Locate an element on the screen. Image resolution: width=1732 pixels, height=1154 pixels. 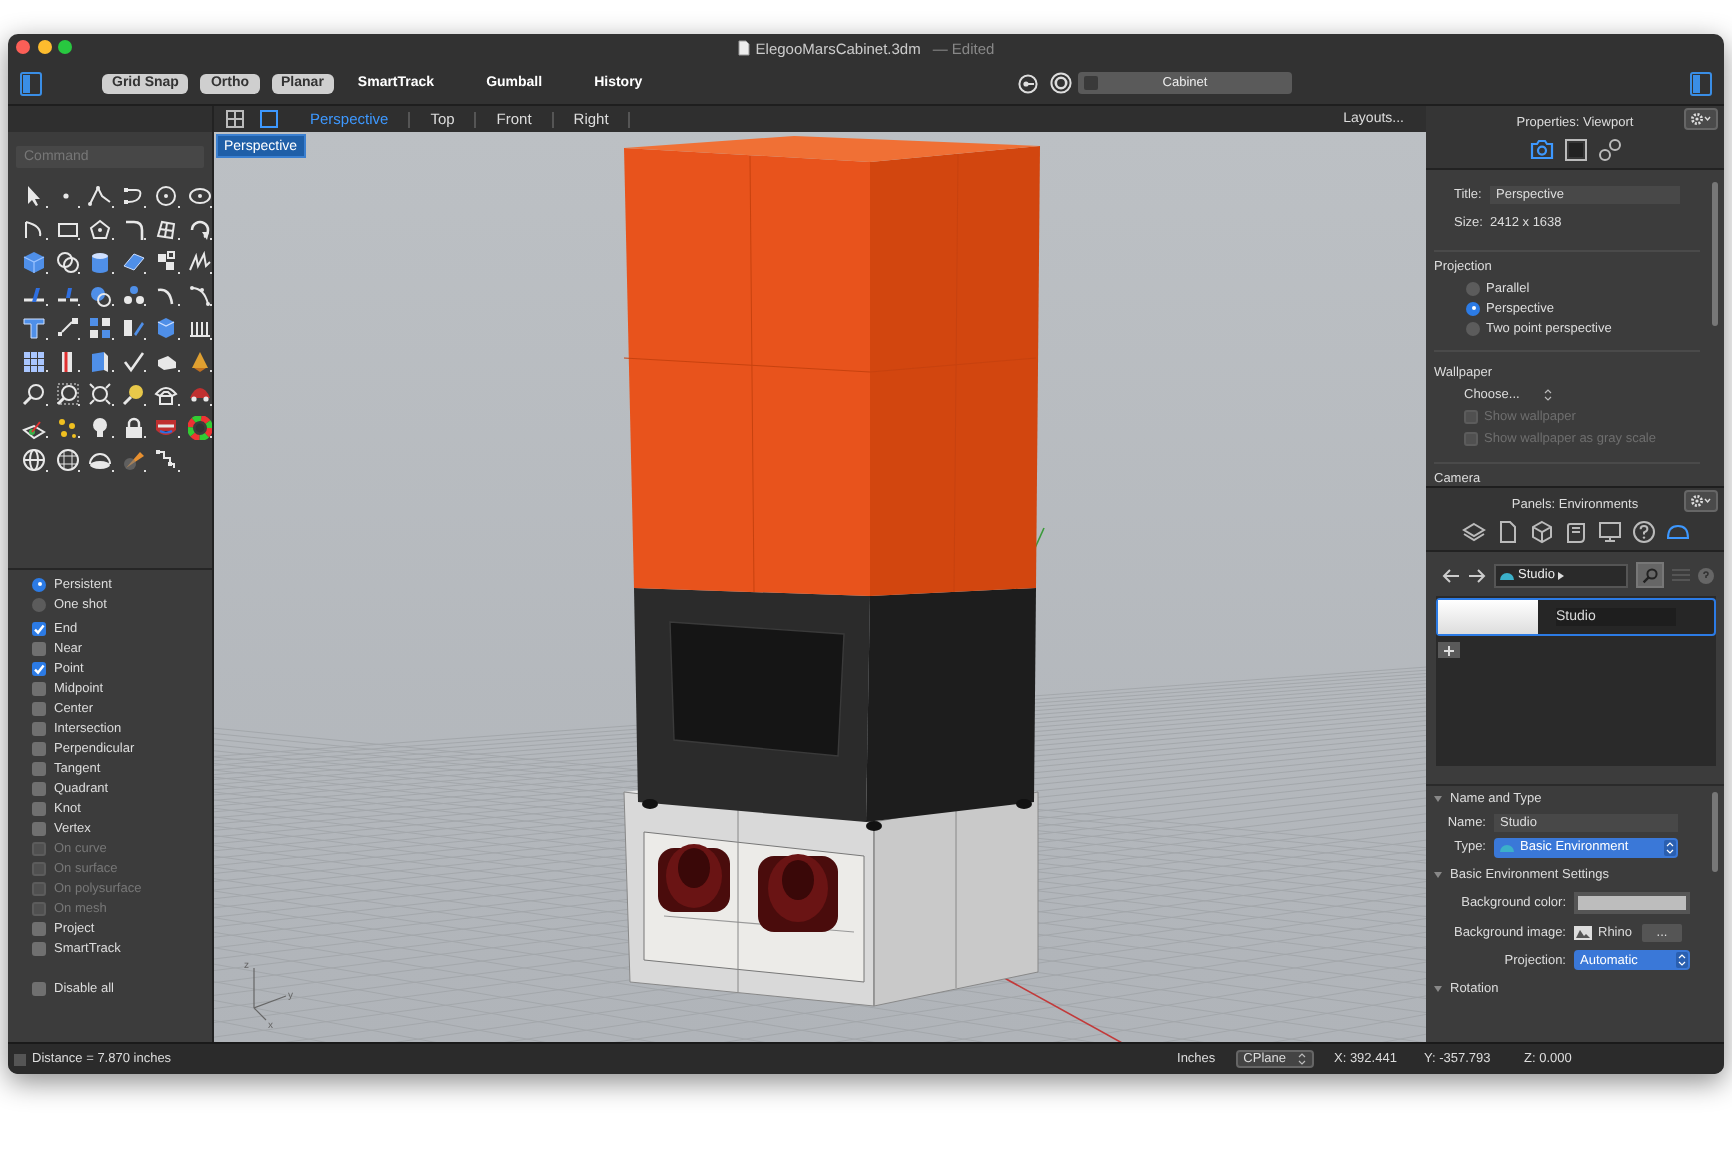
zoom-selected-icon is located at coordinates (133, 394).